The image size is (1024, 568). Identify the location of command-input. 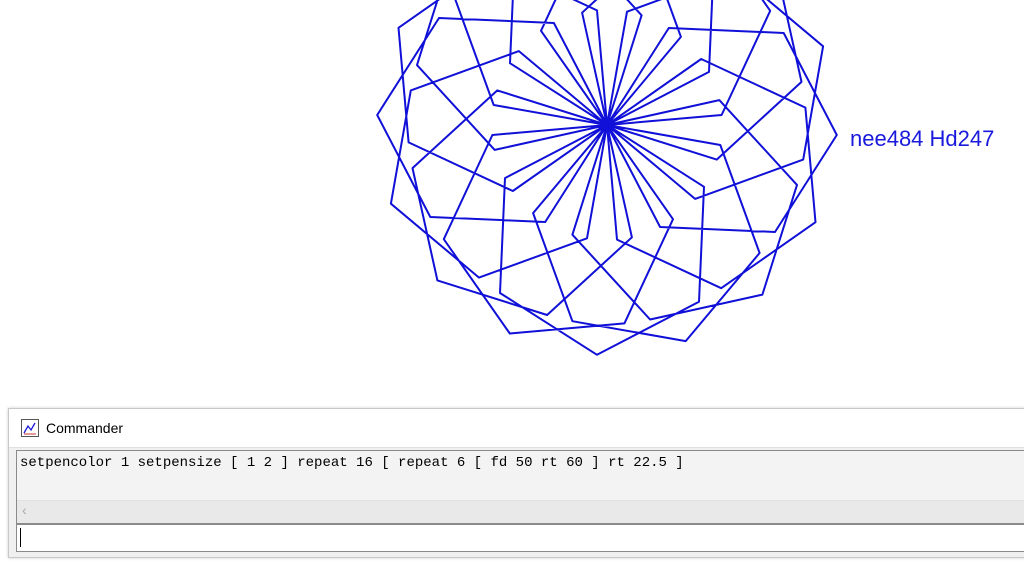
(520, 538).